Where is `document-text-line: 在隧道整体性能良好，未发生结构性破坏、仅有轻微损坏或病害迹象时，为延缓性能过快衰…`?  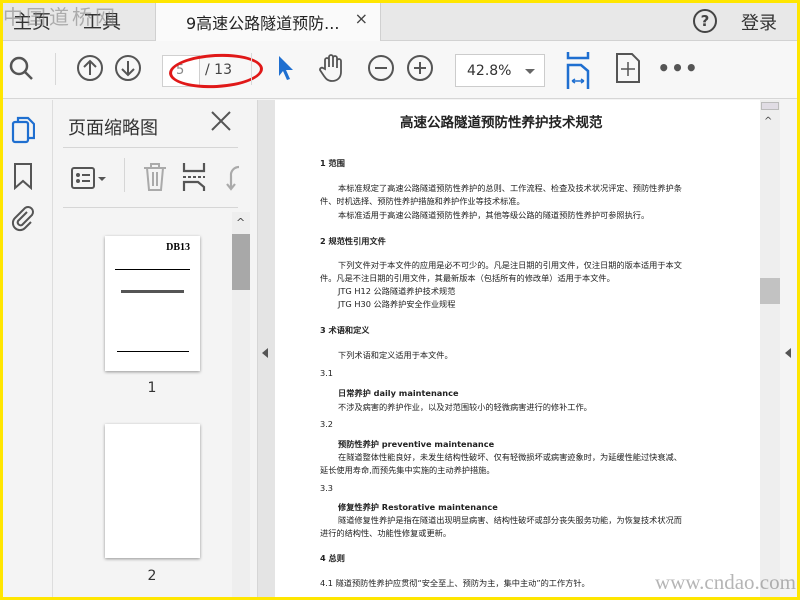 document-text-line: 在隧道整体性能良好，未发生结构性破坏、仅有轻微损坏或病害迹象时，为延缓性能过快衰… is located at coordinates (510, 457).